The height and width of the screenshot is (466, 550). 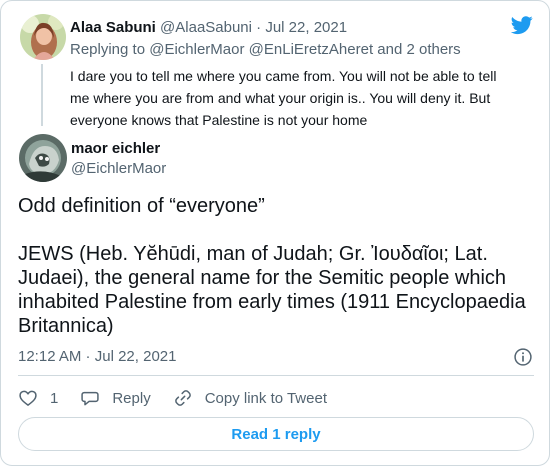 I want to click on avatar-alaa-sabuni, so click(x=43, y=37).